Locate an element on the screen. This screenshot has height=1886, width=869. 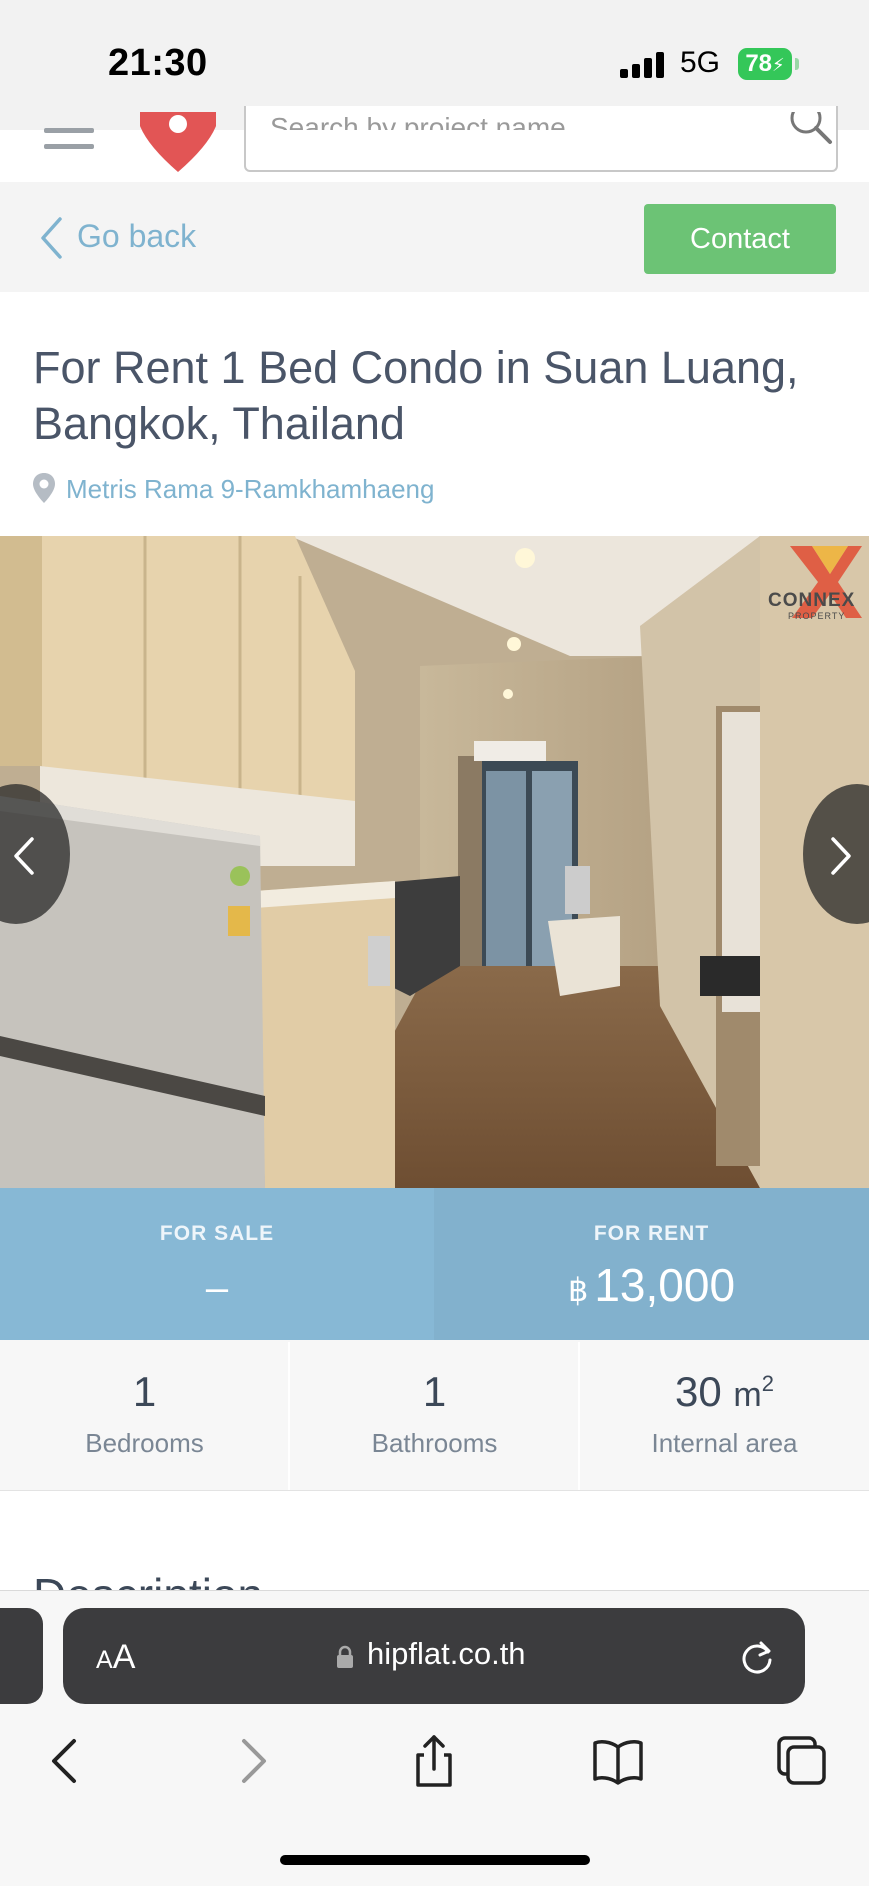
back-arrow-icon is located at coordinates (66, 1761).